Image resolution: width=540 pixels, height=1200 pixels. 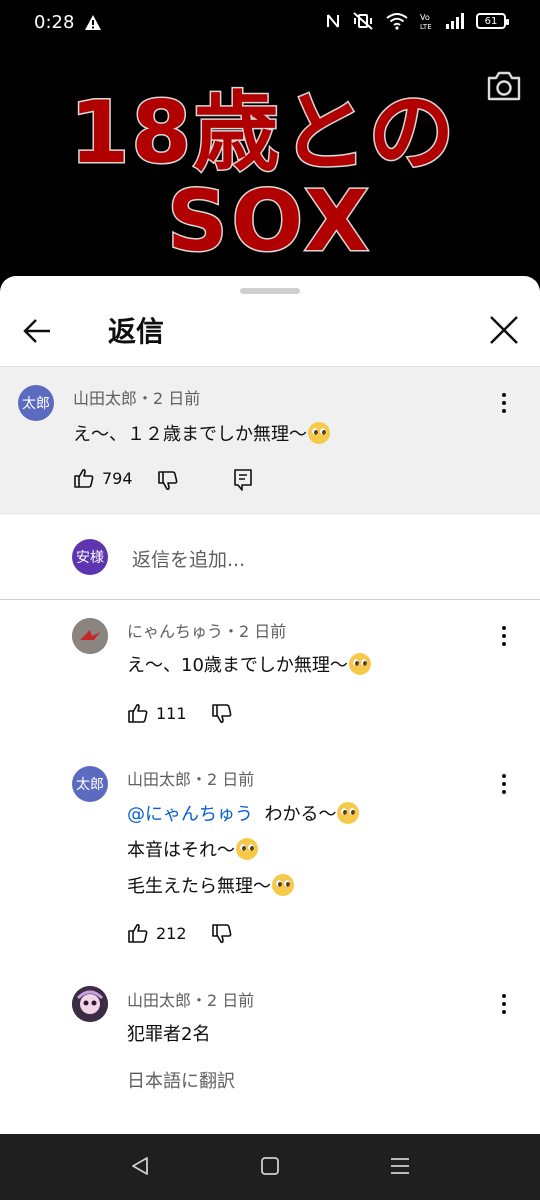 What do you see at coordinates (333, 21) in the screenshot?
I see `nfc-icon` at bounding box center [333, 21].